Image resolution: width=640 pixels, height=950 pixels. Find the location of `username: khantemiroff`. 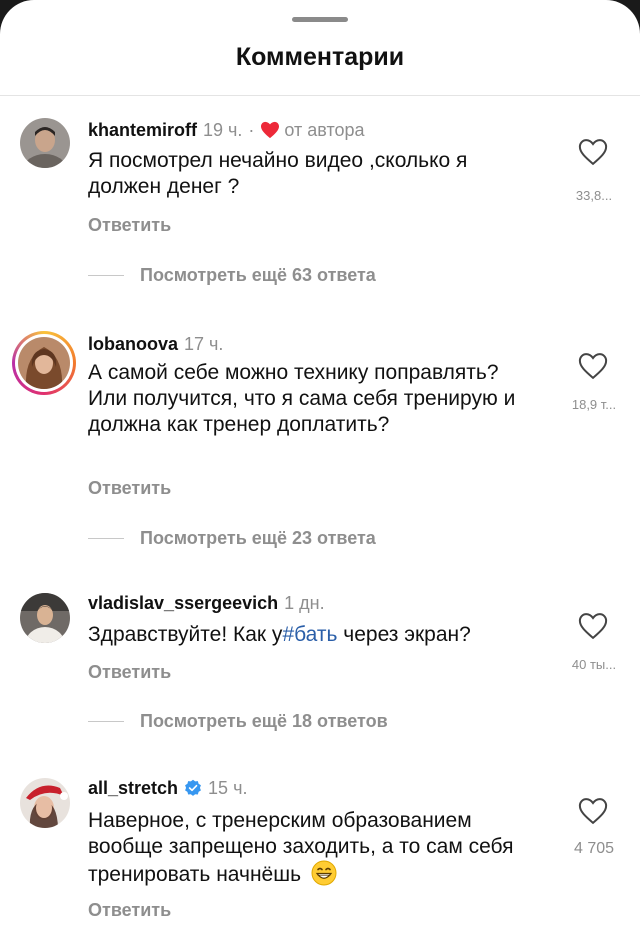

username: khantemiroff is located at coordinates (142, 130).